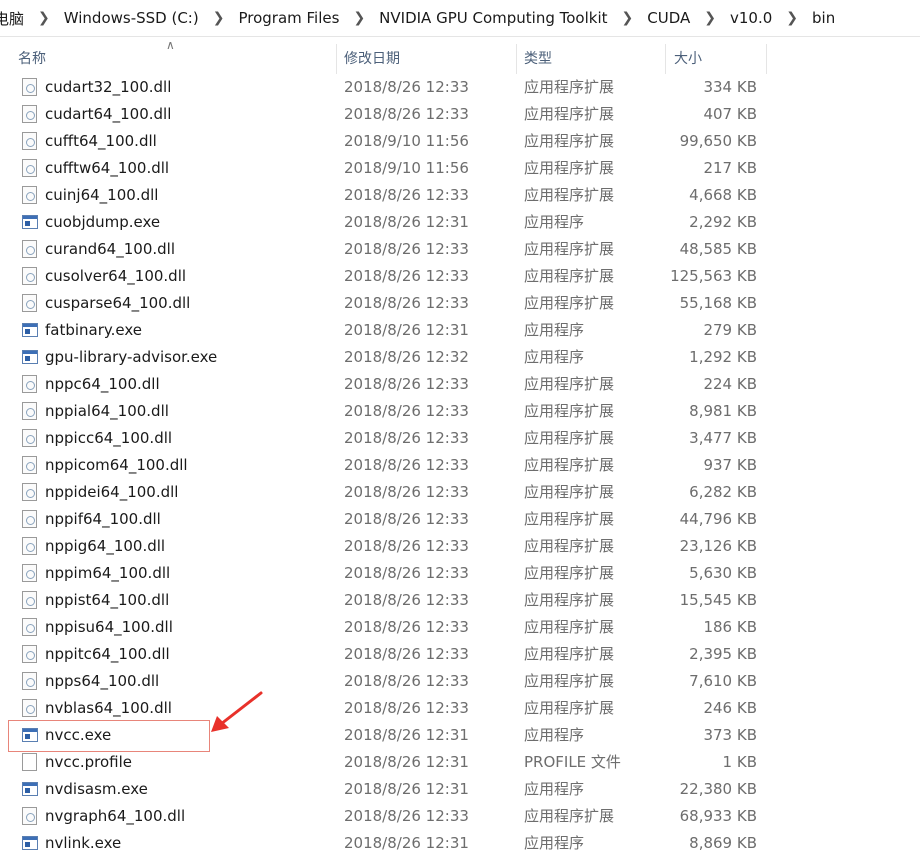 The height and width of the screenshot is (865, 920). What do you see at coordinates (718, 249) in the screenshot?
I see `file-size: 48,585 KB` at bounding box center [718, 249].